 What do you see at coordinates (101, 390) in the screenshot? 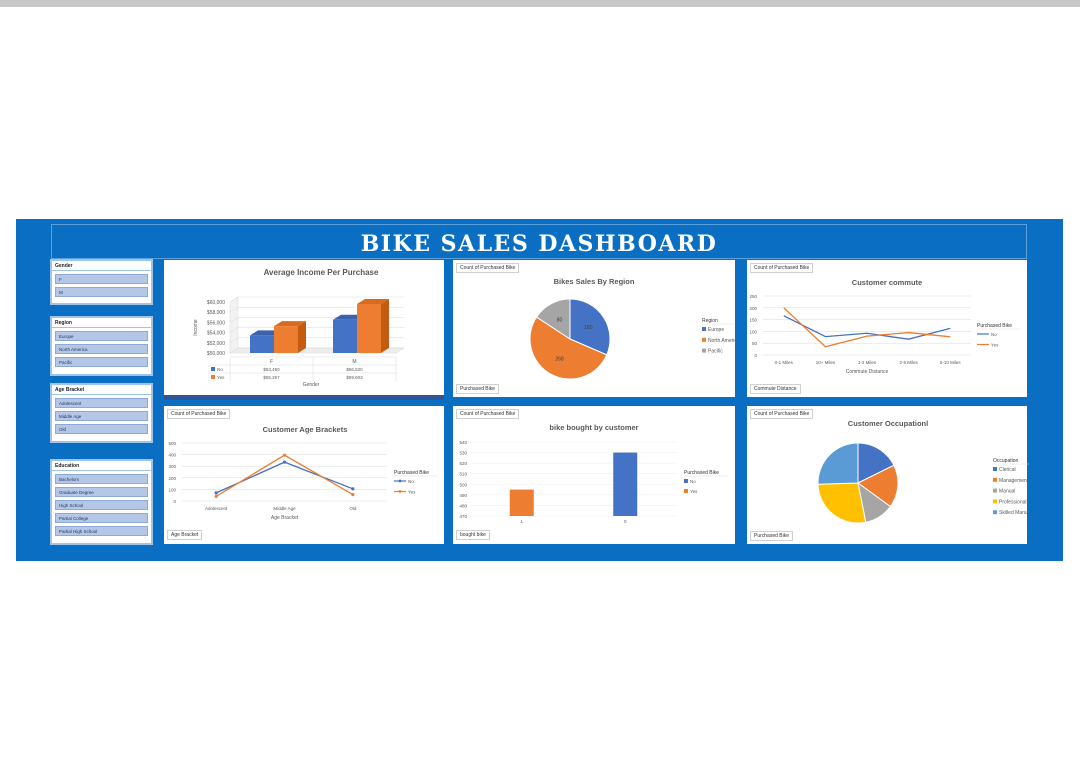
I see `slicer-age-bracket-title: Age Bracket` at bounding box center [101, 390].